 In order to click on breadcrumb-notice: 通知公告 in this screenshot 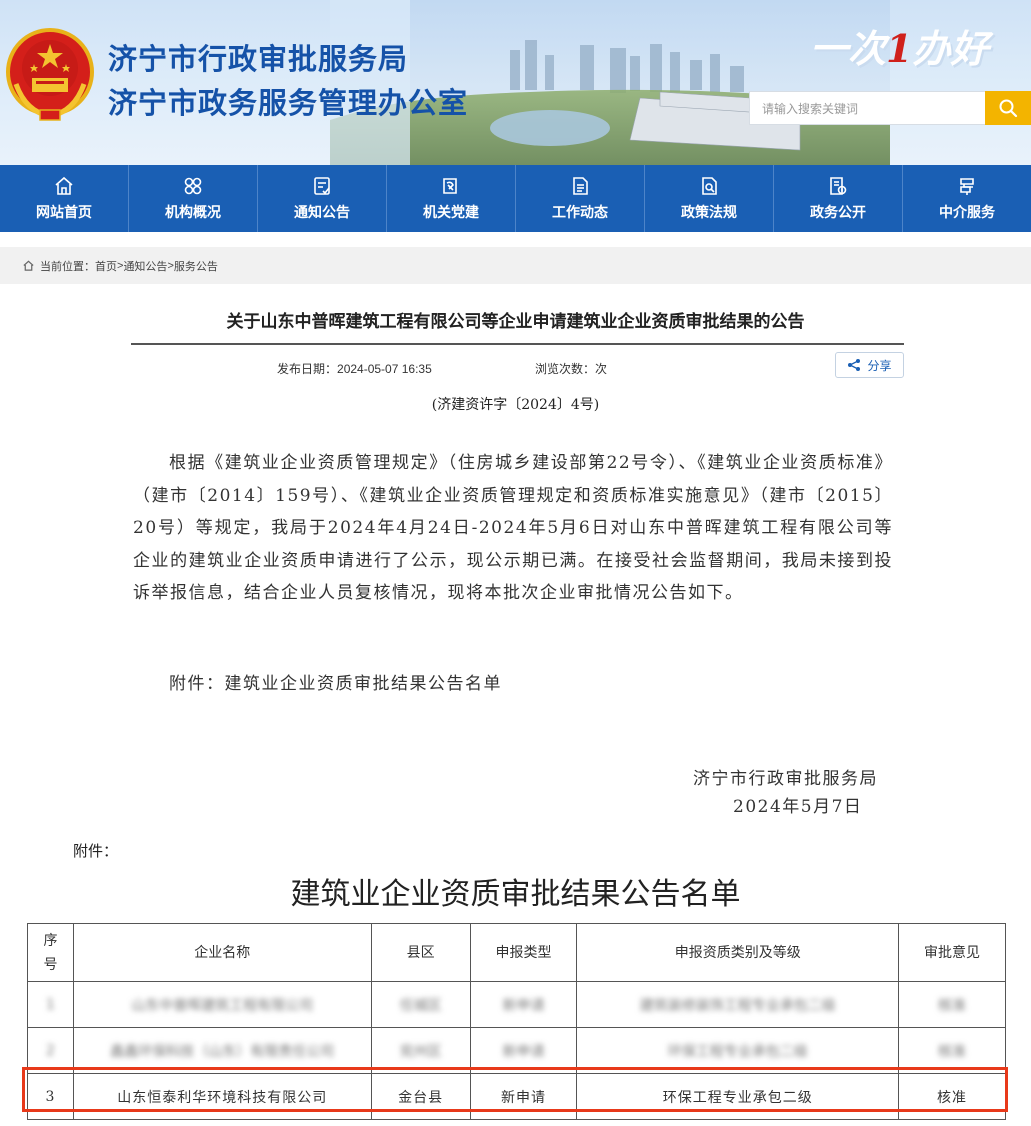, I will do `click(145, 266)`.